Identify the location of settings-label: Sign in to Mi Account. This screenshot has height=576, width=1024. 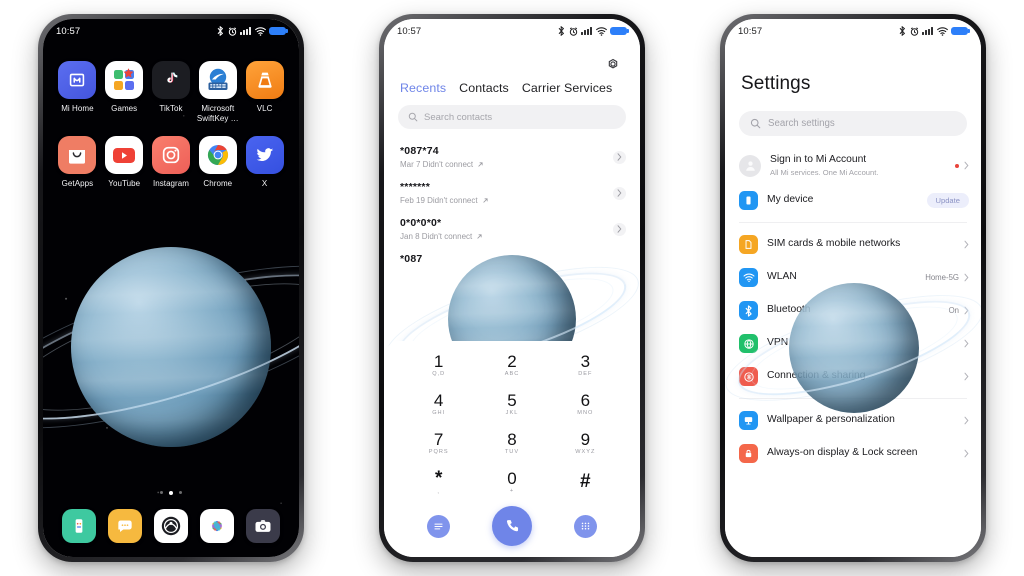
(818, 159).